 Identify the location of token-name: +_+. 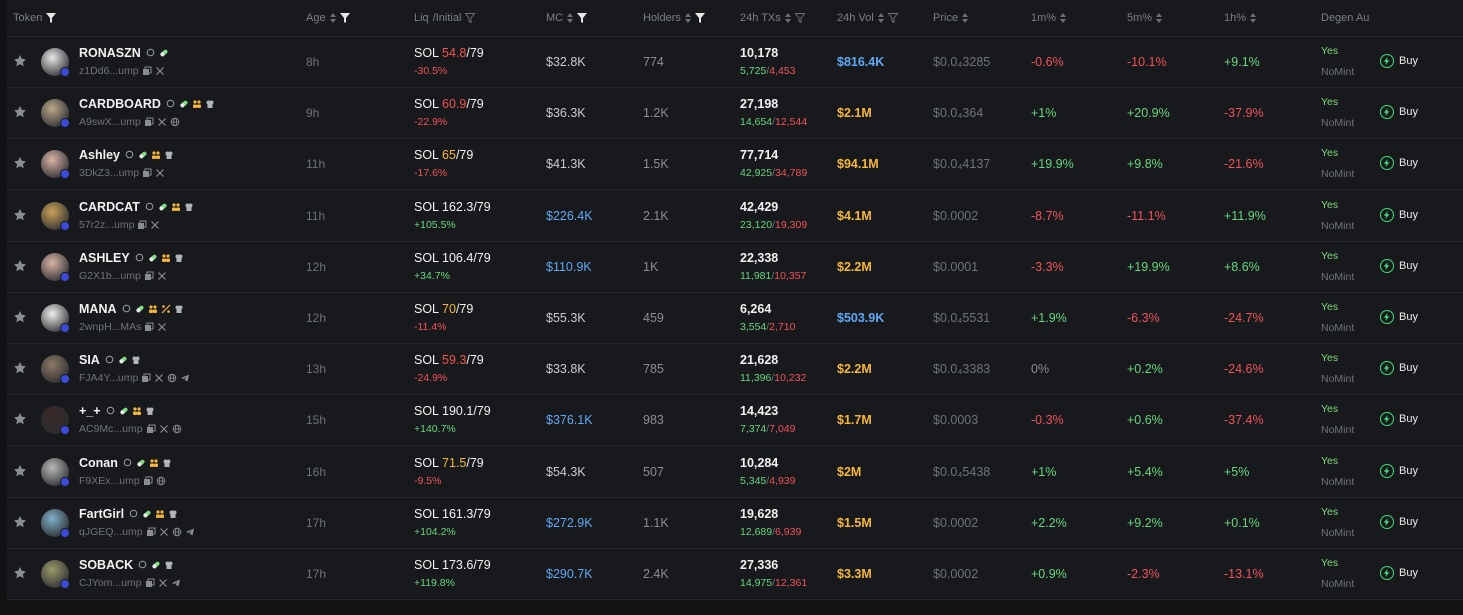
(117, 411).